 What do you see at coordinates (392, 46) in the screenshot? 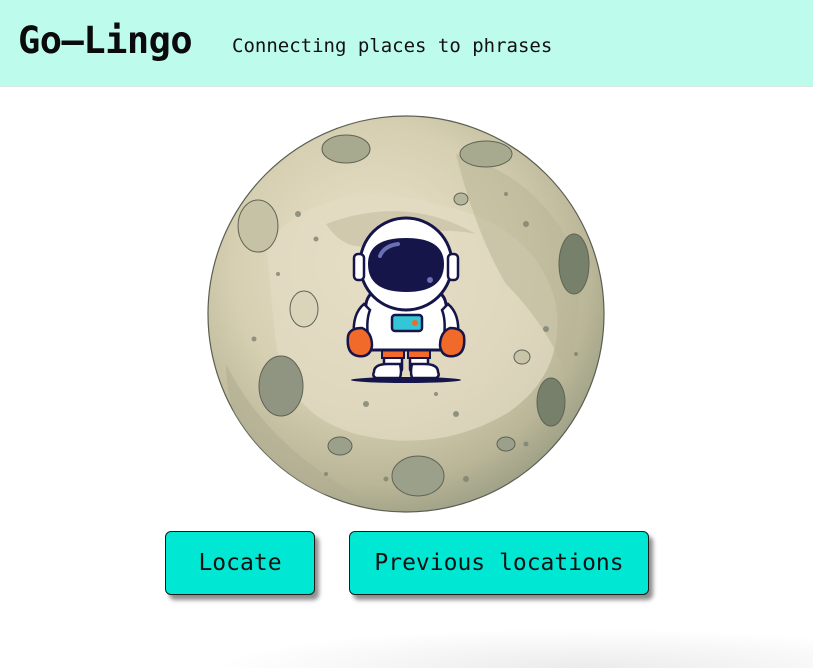
I see `app-tagline: Connecting places to phrases` at bounding box center [392, 46].